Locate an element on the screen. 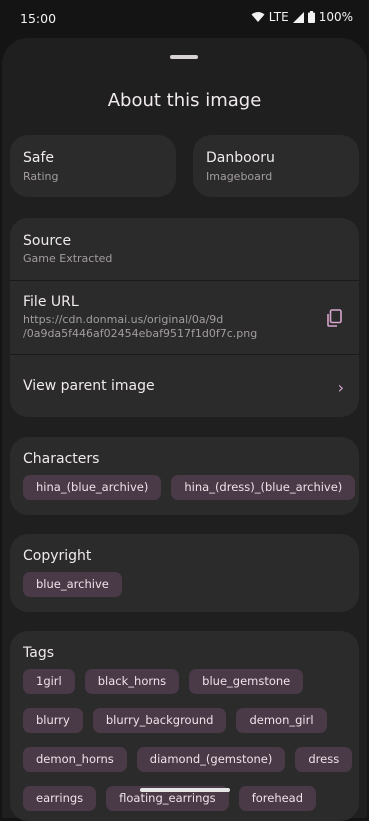  tag-chip: earrings is located at coordinates (60, 798).